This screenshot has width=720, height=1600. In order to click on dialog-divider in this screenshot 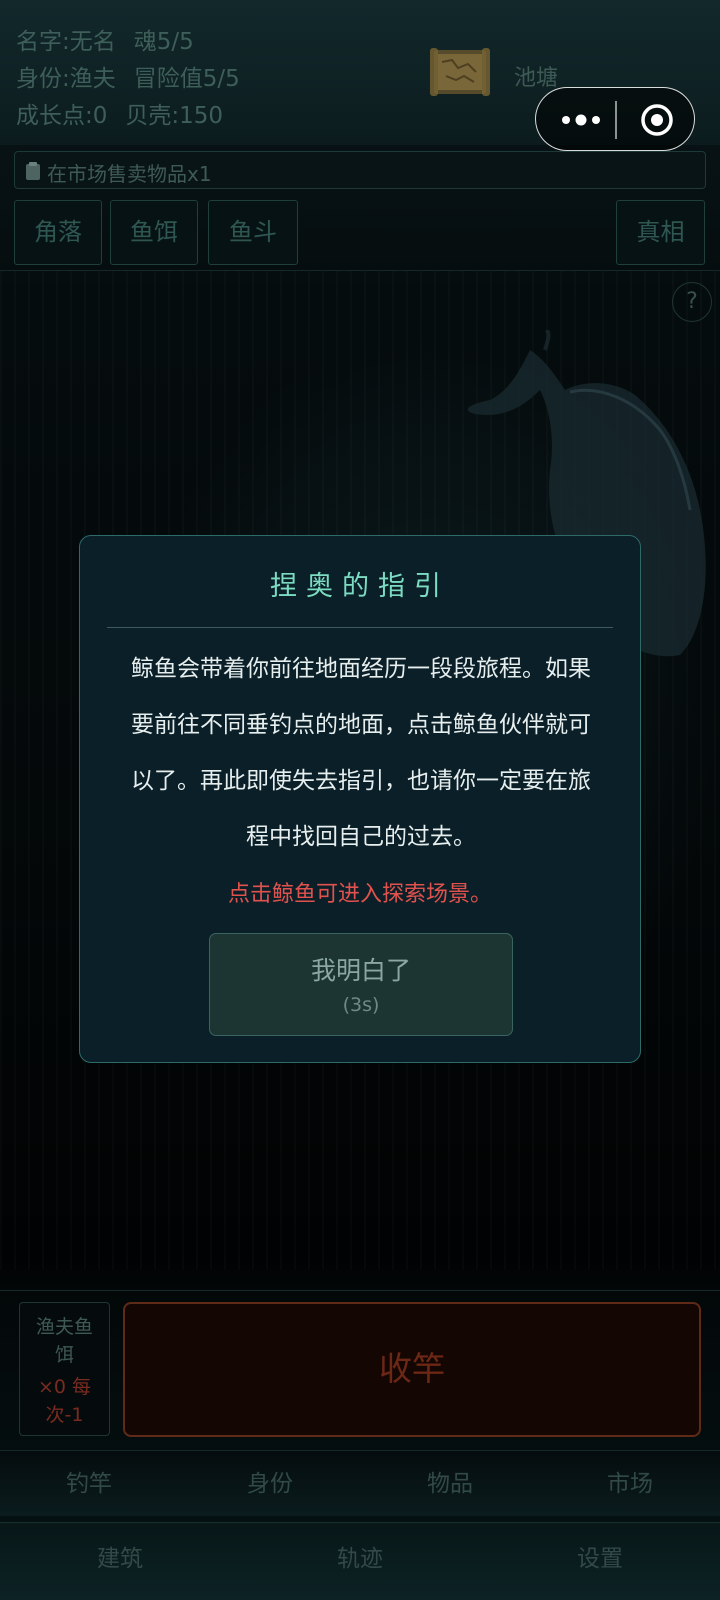, I will do `click(360, 627)`.